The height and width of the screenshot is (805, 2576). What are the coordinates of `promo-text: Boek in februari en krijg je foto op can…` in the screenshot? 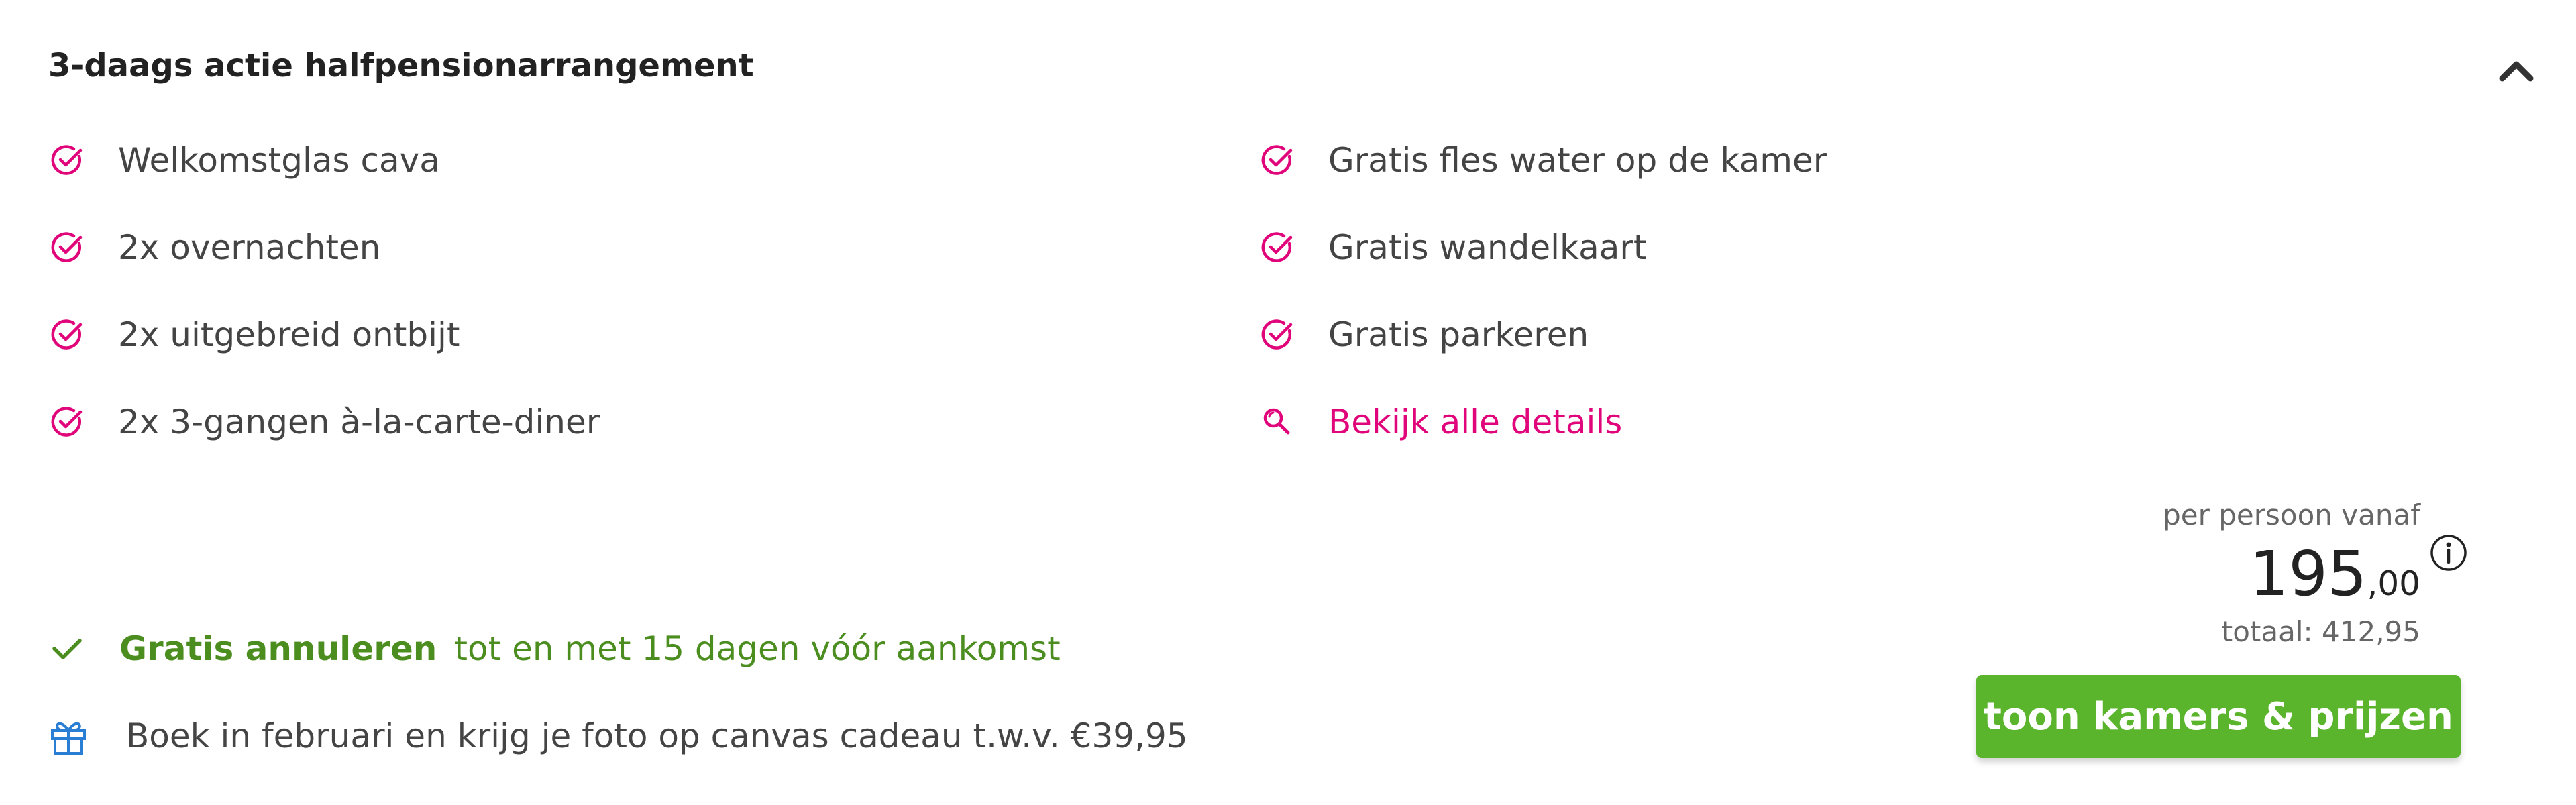 It's located at (657, 735).